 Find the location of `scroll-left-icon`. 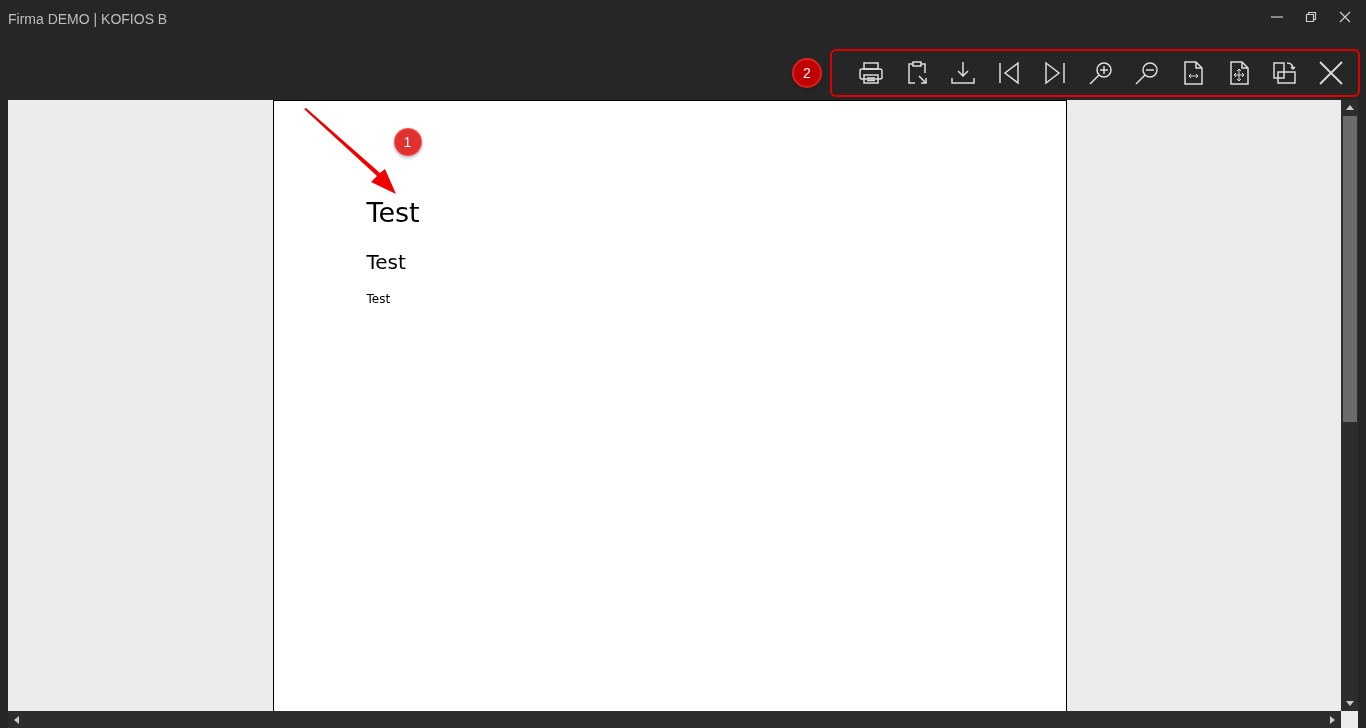

scroll-left-icon is located at coordinates (16, 719).